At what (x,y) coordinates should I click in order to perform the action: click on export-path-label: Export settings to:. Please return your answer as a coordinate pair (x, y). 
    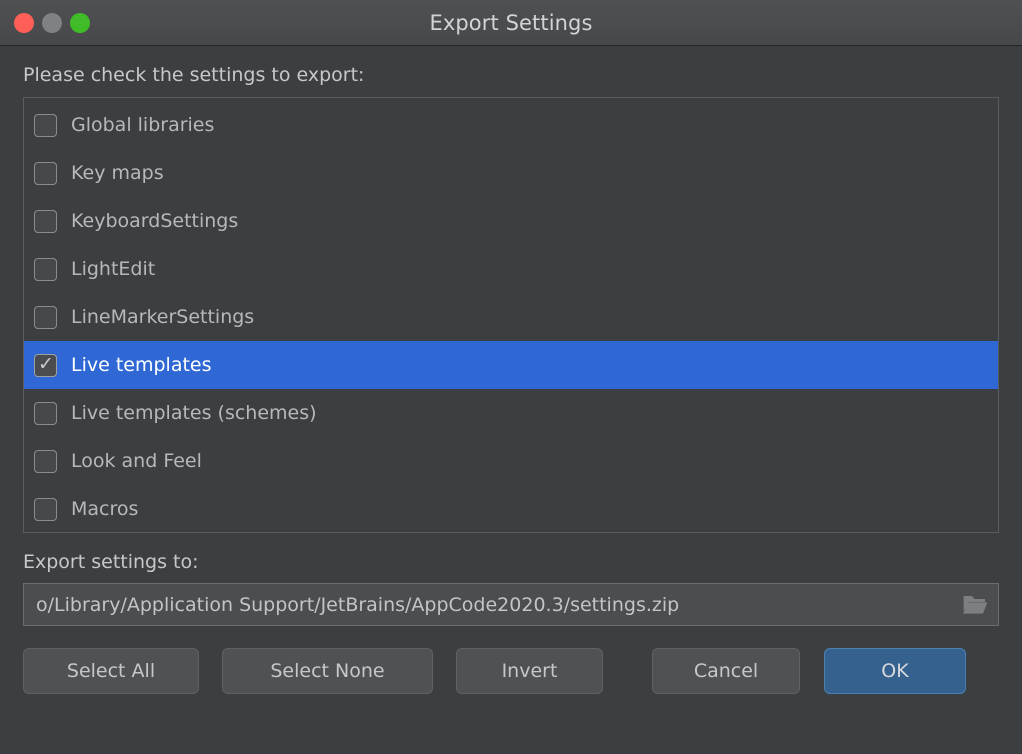
    Looking at the image, I should click on (111, 562).